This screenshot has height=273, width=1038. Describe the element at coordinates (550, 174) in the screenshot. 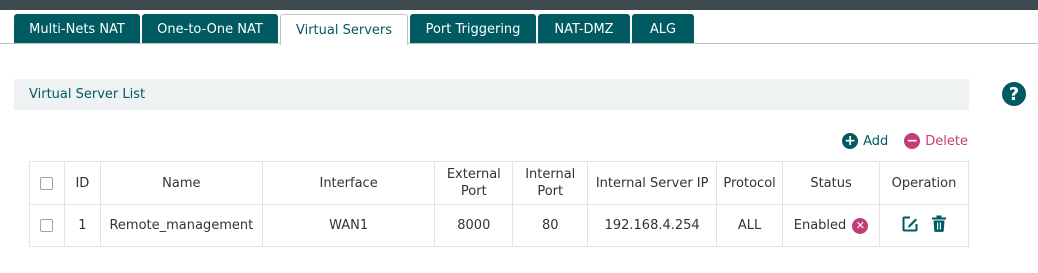

I see `header-internal-port-line1: Internal` at that location.